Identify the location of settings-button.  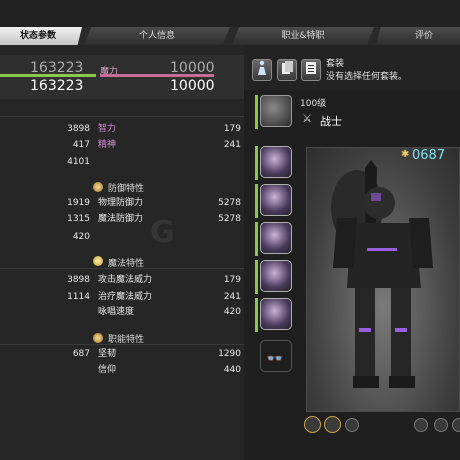
(456, 425).